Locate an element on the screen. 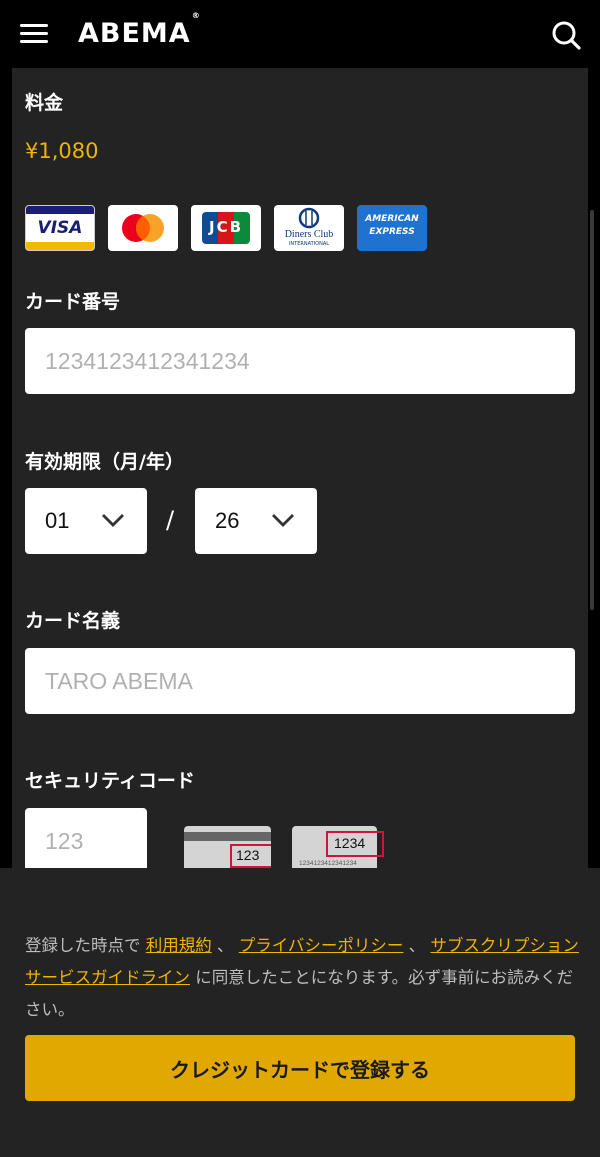  expiry-year-value: 26 is located at coordinates (227, 520).